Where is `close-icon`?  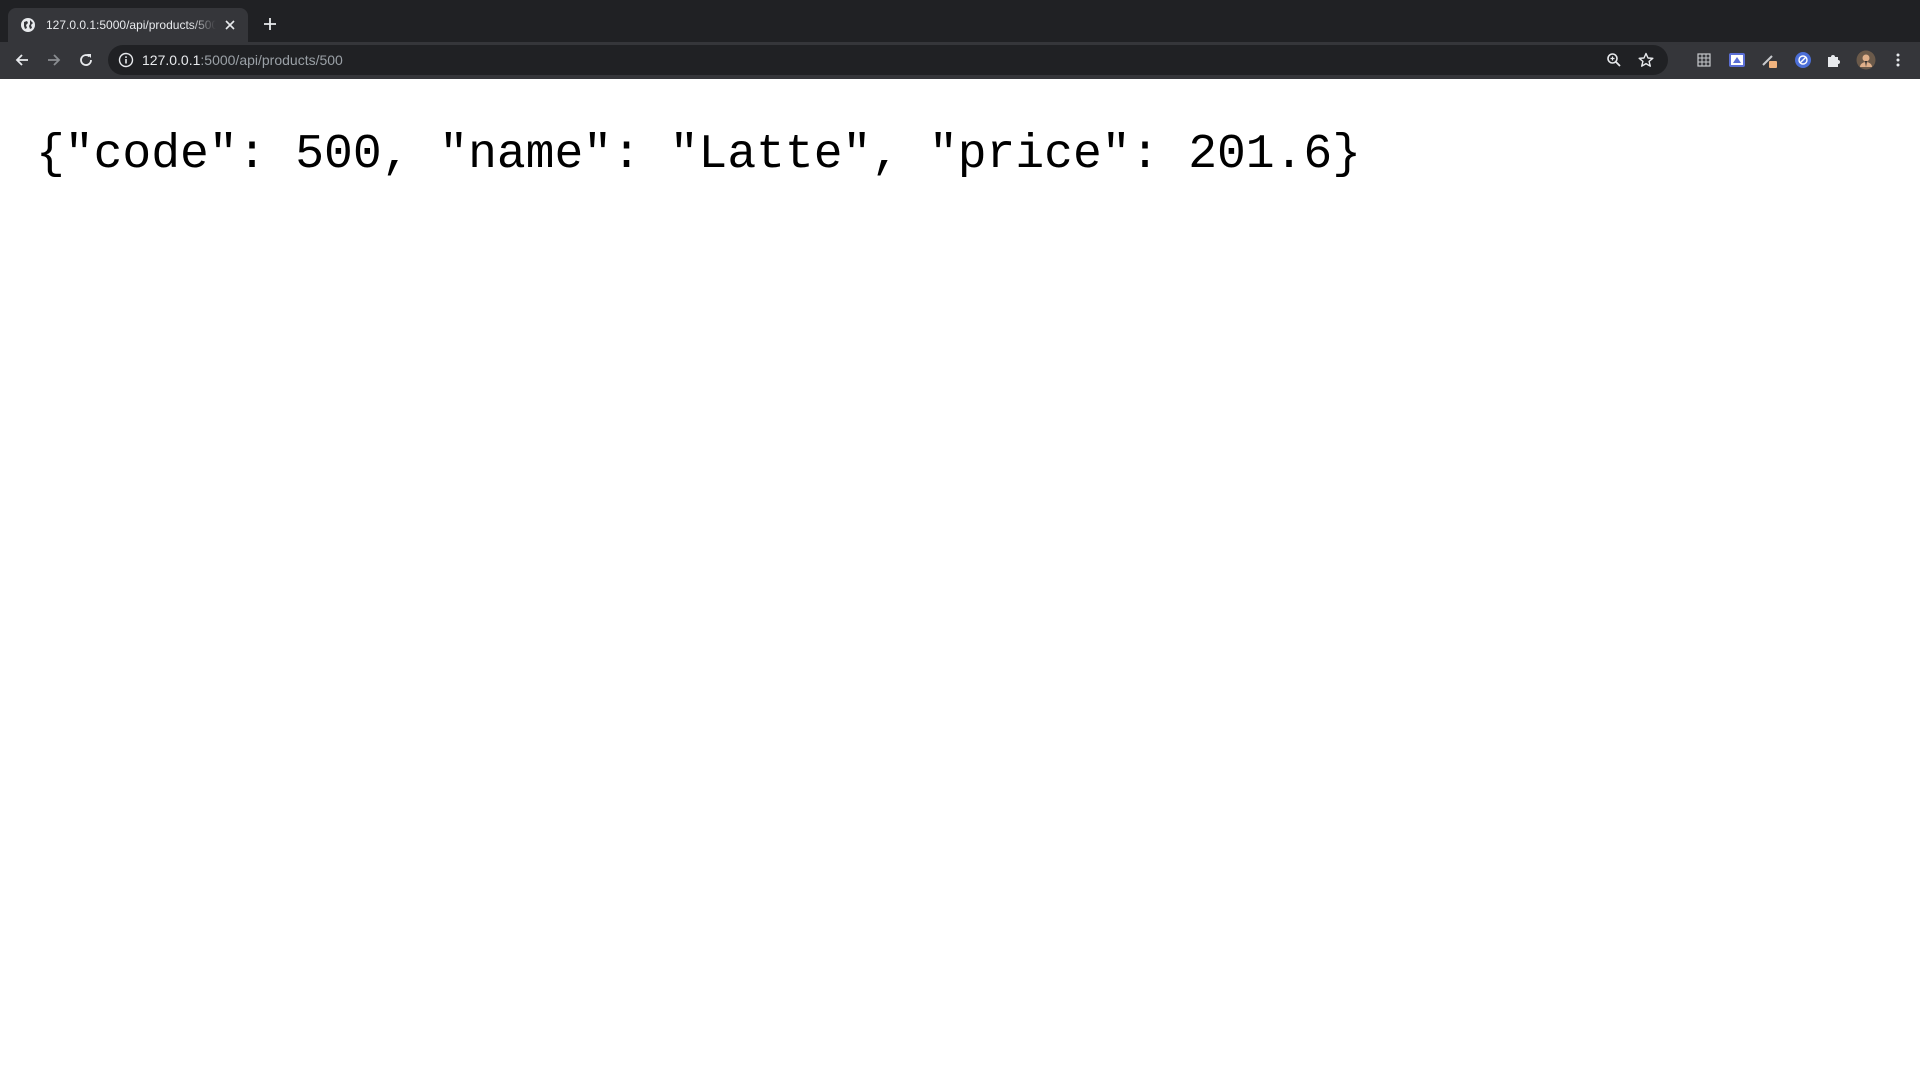
close-icon is located at coordinates (230, 25).